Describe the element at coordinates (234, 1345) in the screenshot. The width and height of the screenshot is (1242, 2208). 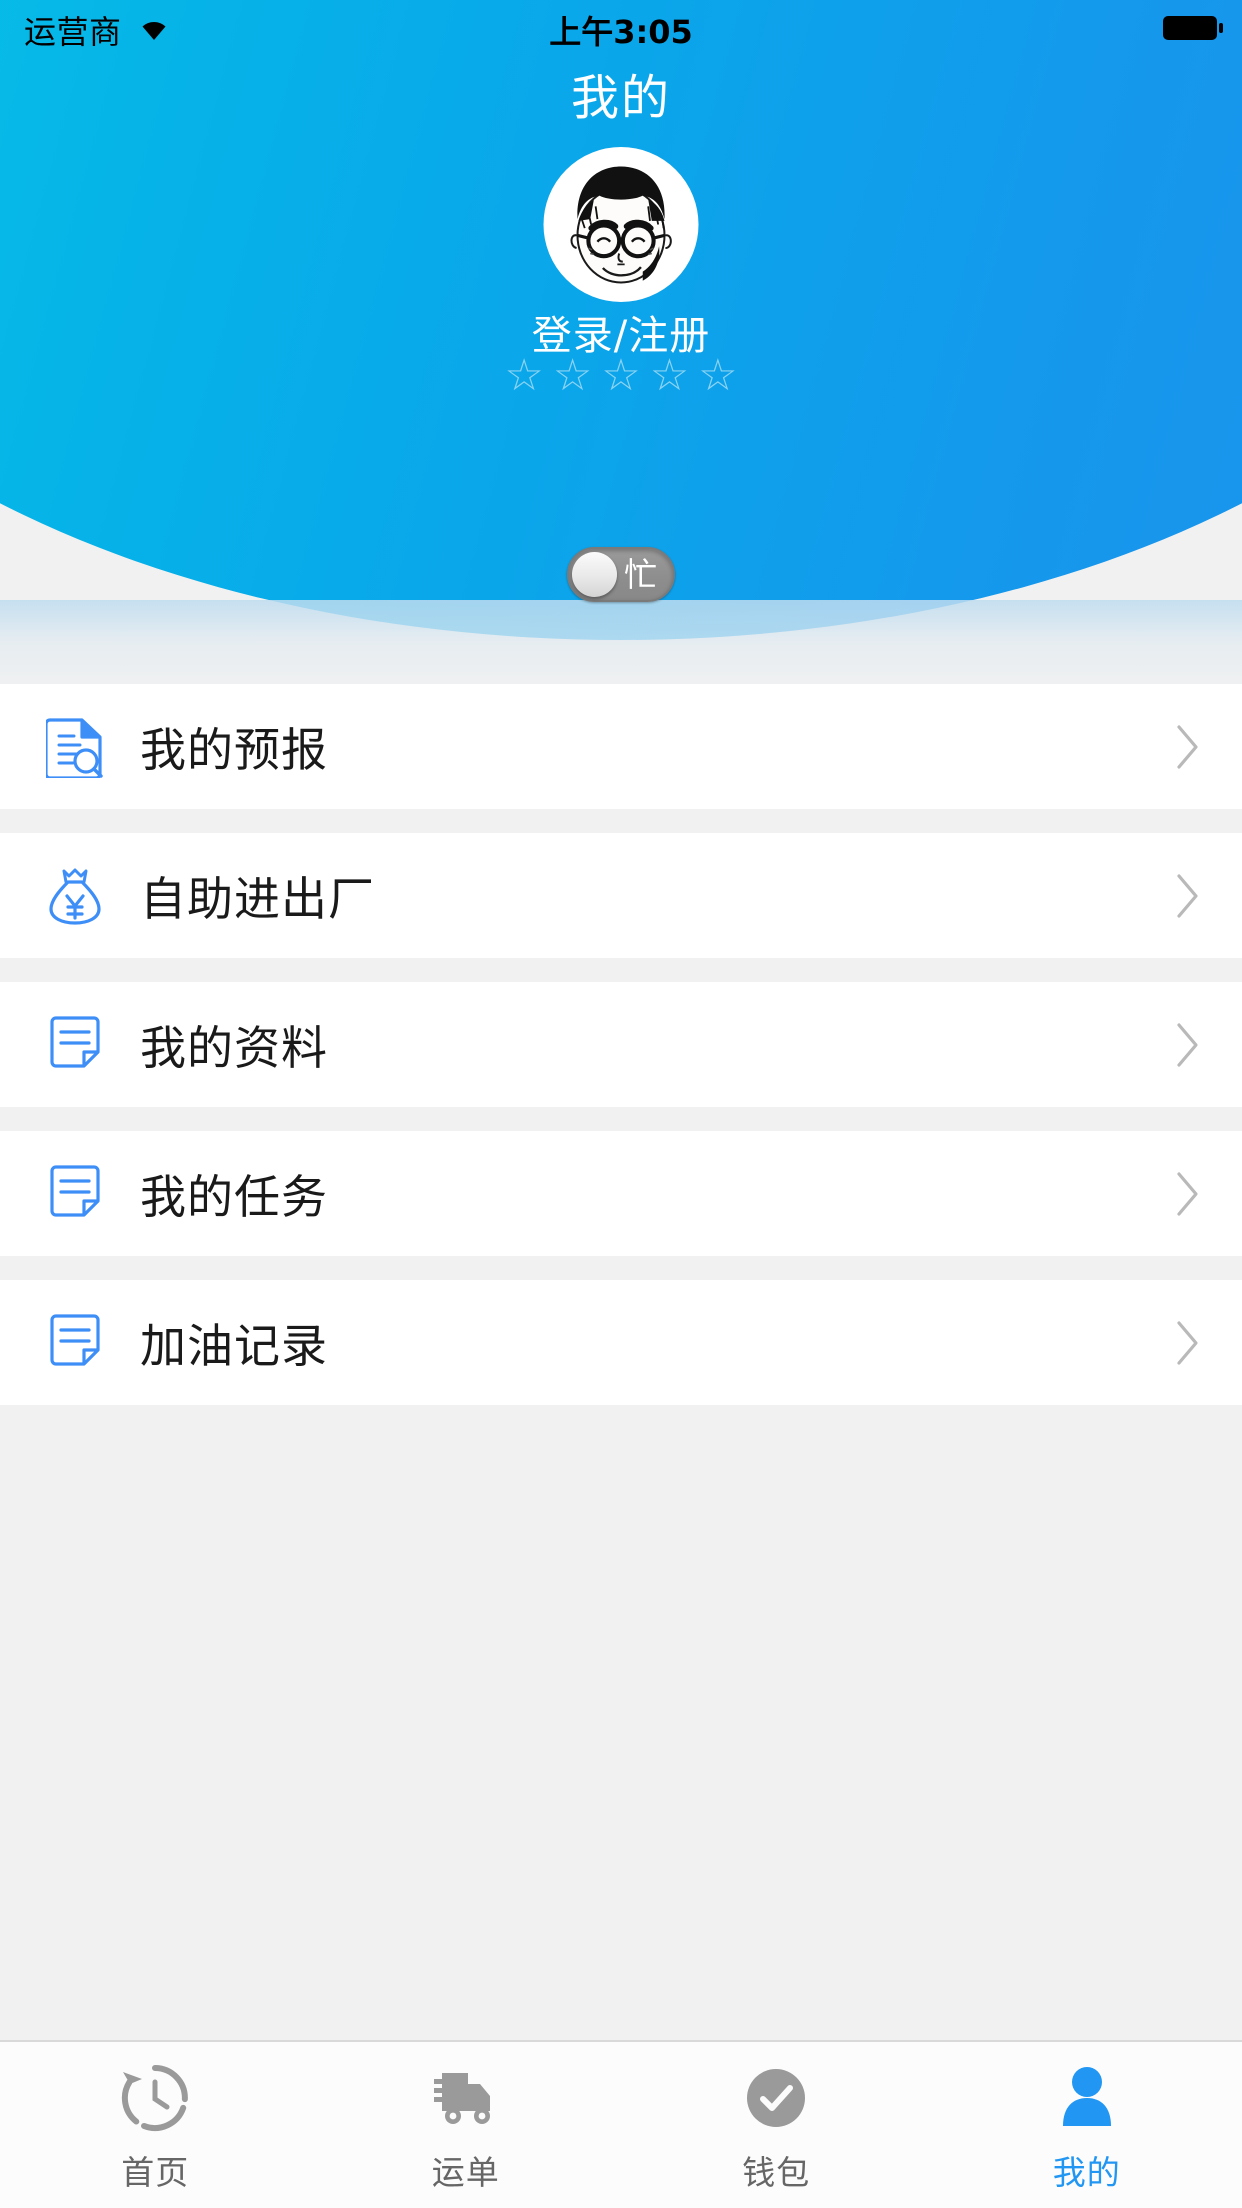
I see `menu-item-label: 加油记录` at that location.